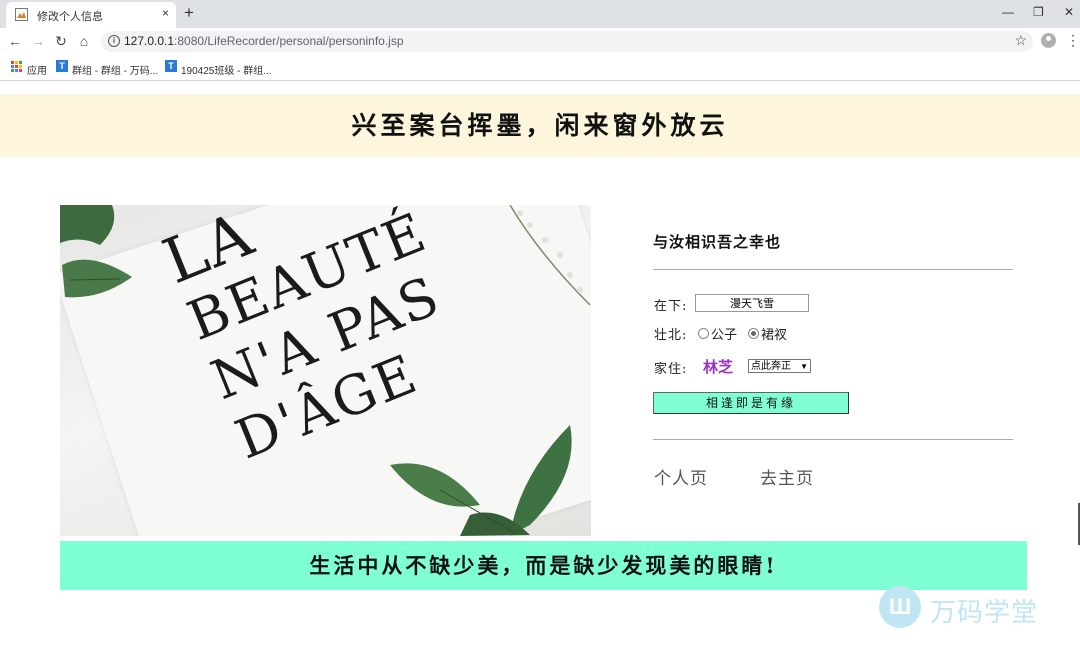 This screenshot has width=1080, height=648. What do you see at coordinates (189, 13) in the screenshot?
I see `new-tab-button: +` at bounding box center [189, 13].